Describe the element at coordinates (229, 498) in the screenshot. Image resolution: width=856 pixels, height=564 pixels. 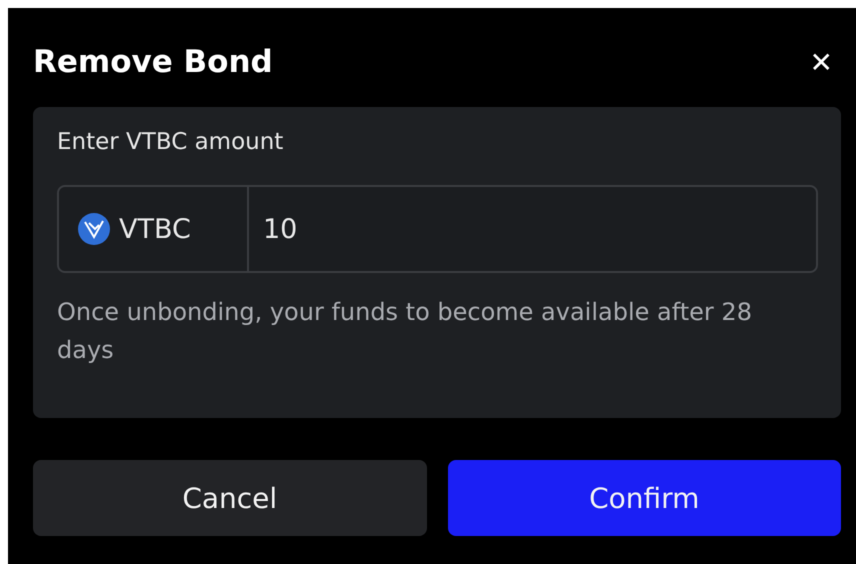
I see `cancel-button: Cancel` at that location.